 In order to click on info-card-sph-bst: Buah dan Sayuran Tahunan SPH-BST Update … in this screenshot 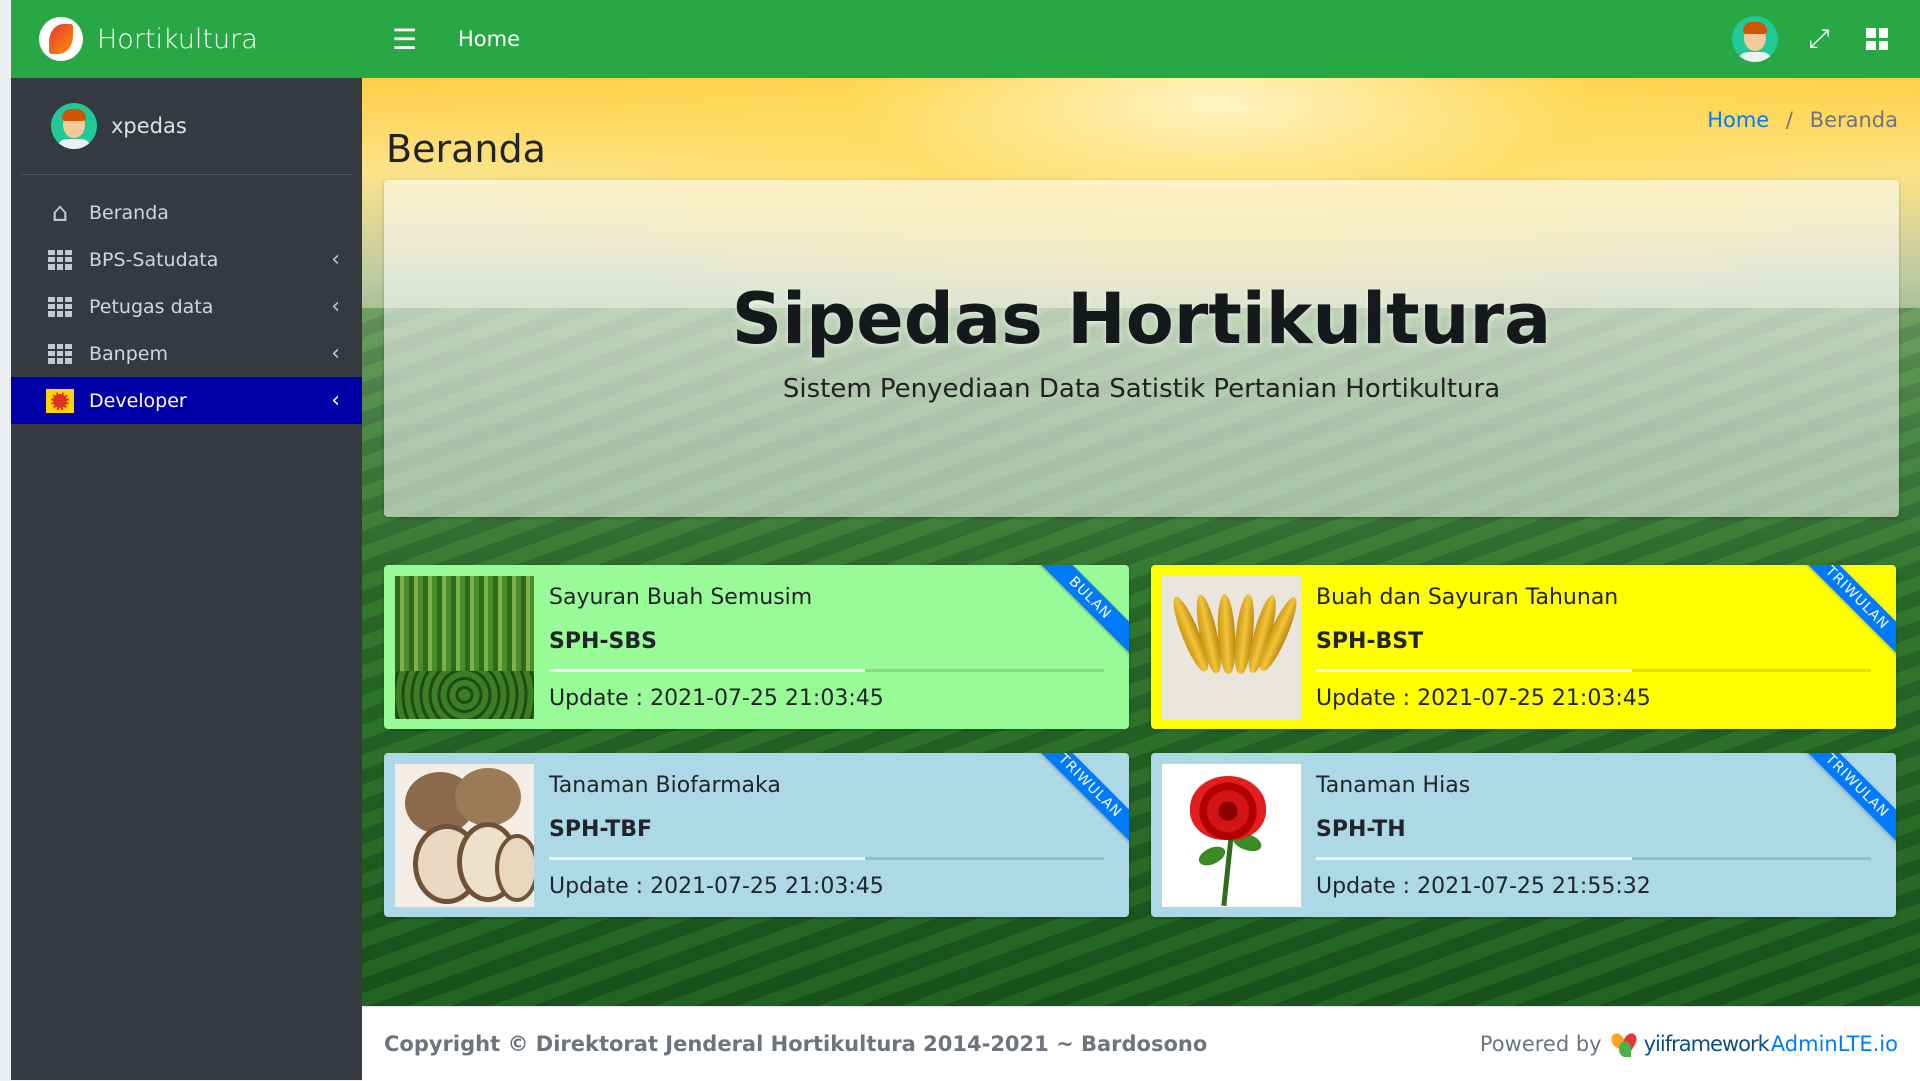, I will do `click(1523, 647)`.